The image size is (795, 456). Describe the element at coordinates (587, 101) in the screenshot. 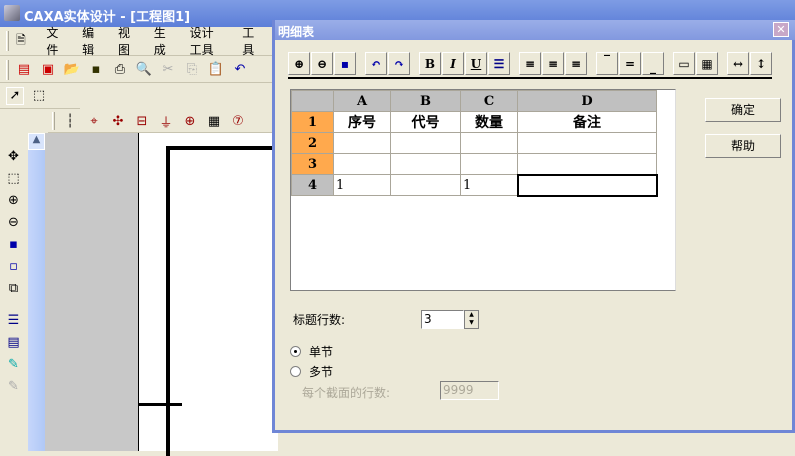

I see `column-header: D` at that location.